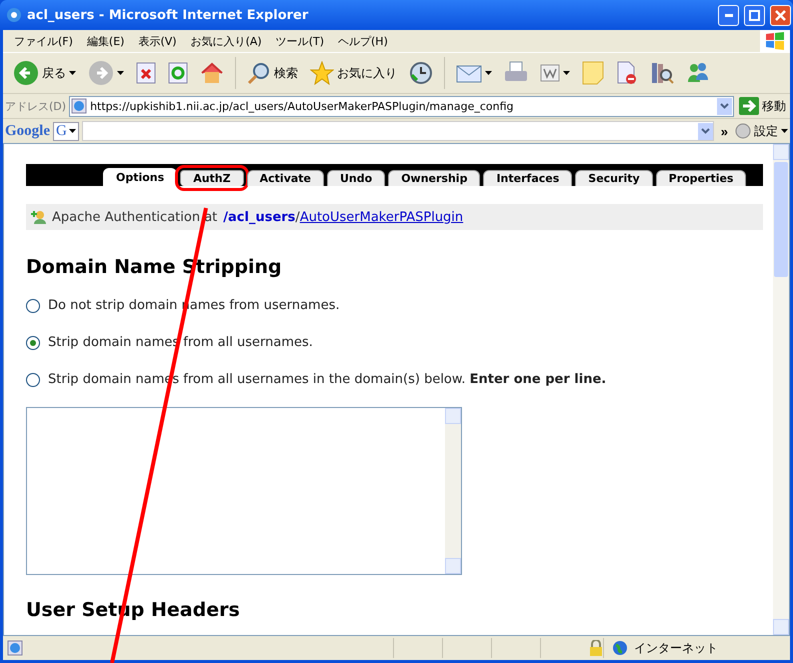 This screenshot has height=663, width=793. What do you see at coordinates (157, 41) in the screenshot?
I see `menu-item: 表示(V)` at bounding box center [157, 41].